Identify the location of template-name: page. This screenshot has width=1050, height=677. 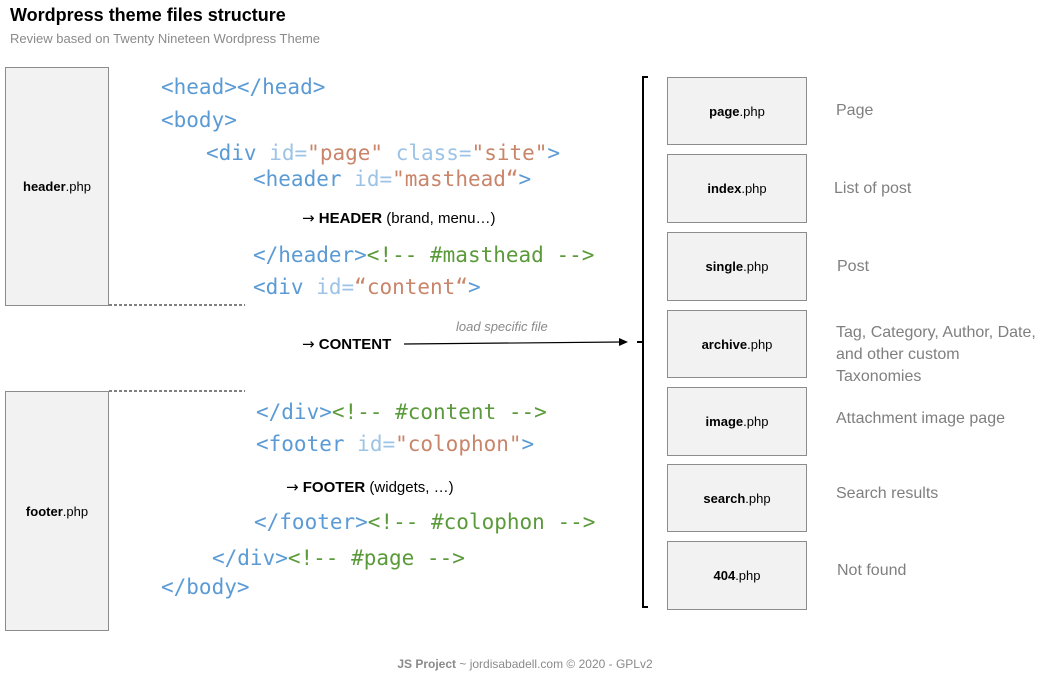
(724, 111).